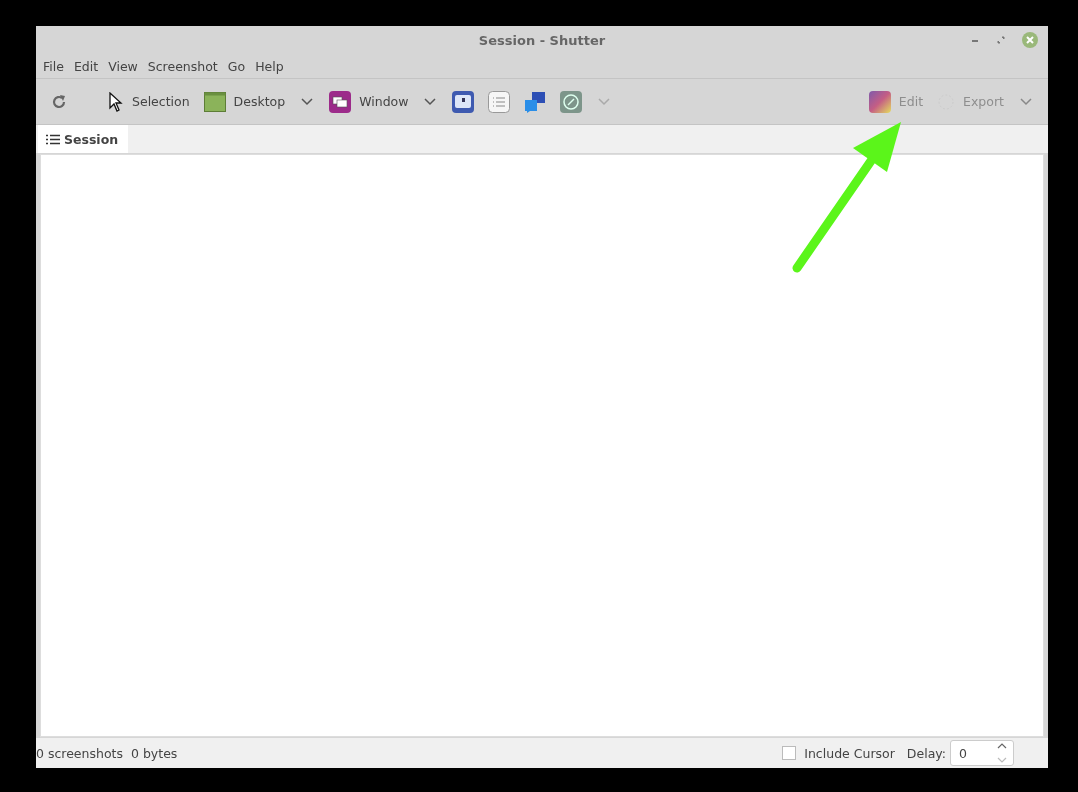  I want to click on delay-label: Delay:, so click(926, 753).